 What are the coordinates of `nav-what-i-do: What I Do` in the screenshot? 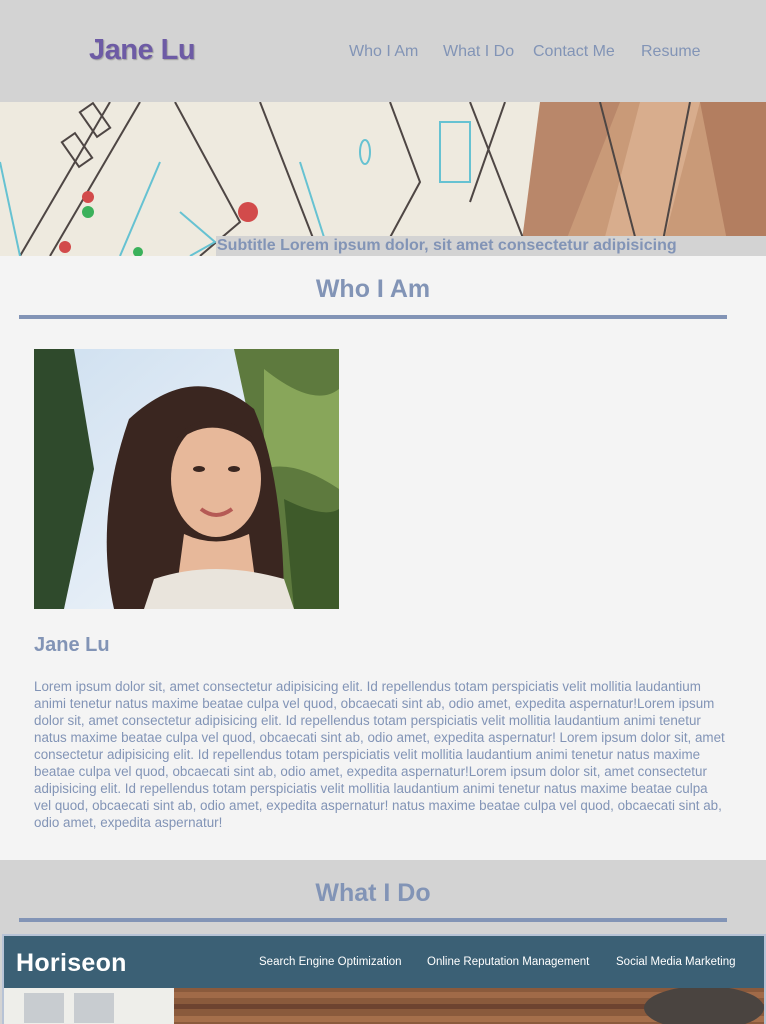 It's located at (478, 52).